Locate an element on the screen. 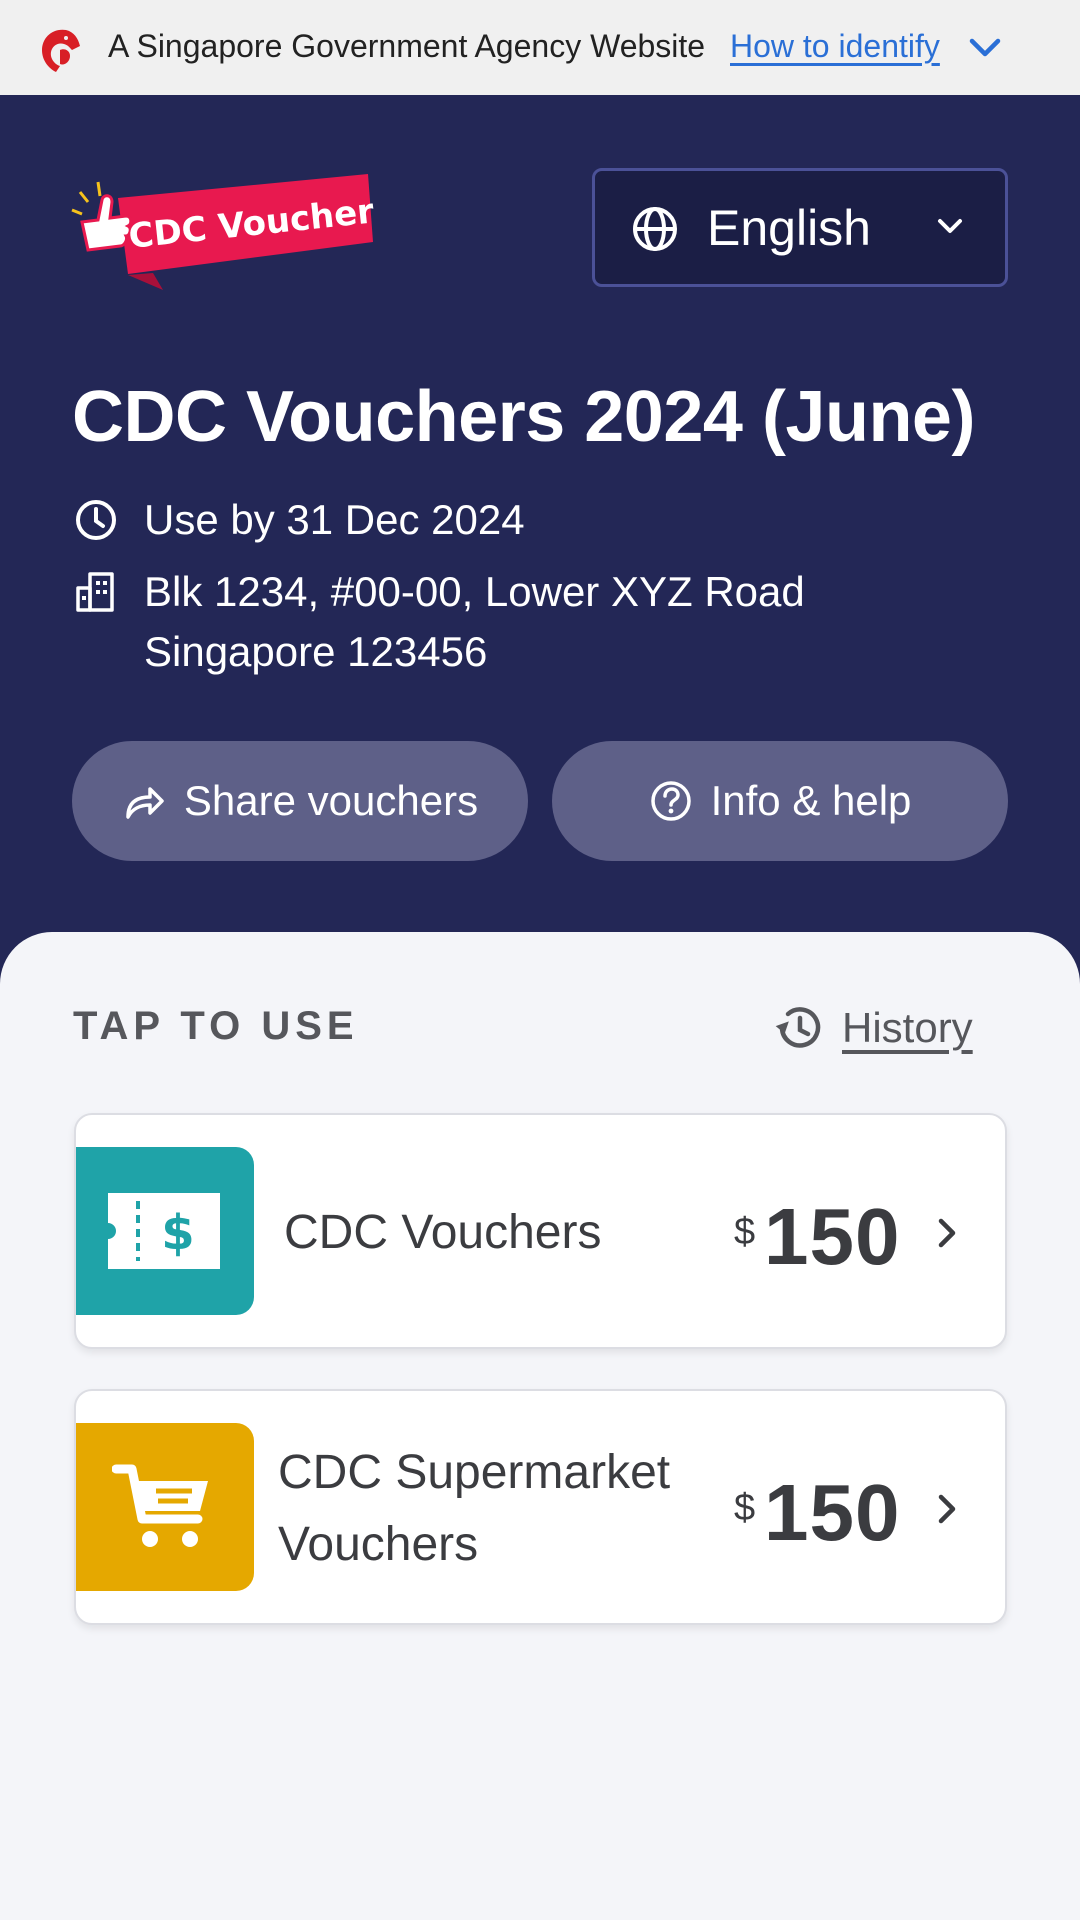 The image size is (1080, 1920). language-selector: English is located at coordinates (800, 227).